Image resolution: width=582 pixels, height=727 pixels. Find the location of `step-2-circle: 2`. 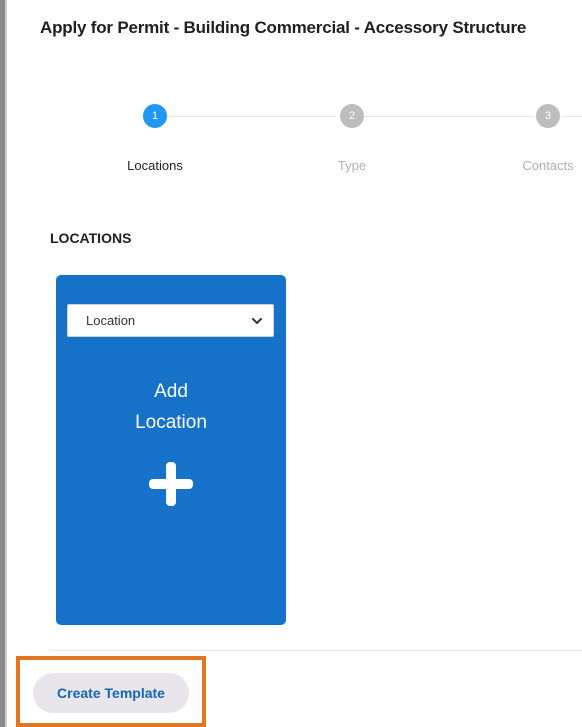

step-2-circle: 2 is located at coordinates (352, 116).